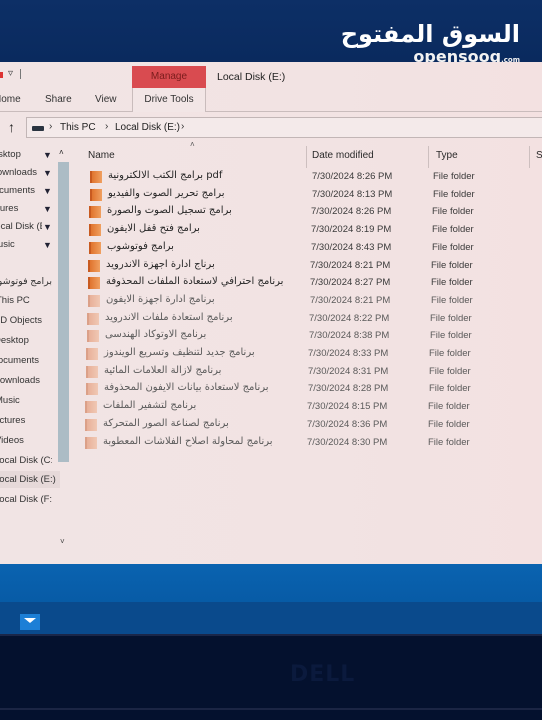 The height and width of the screenshot is (720, 542). Describe the element at coordinates (179, 352) in the screenshot. I see `file-name: برنامج جديد لتنظيف وتسريع الويندوز` at that location.